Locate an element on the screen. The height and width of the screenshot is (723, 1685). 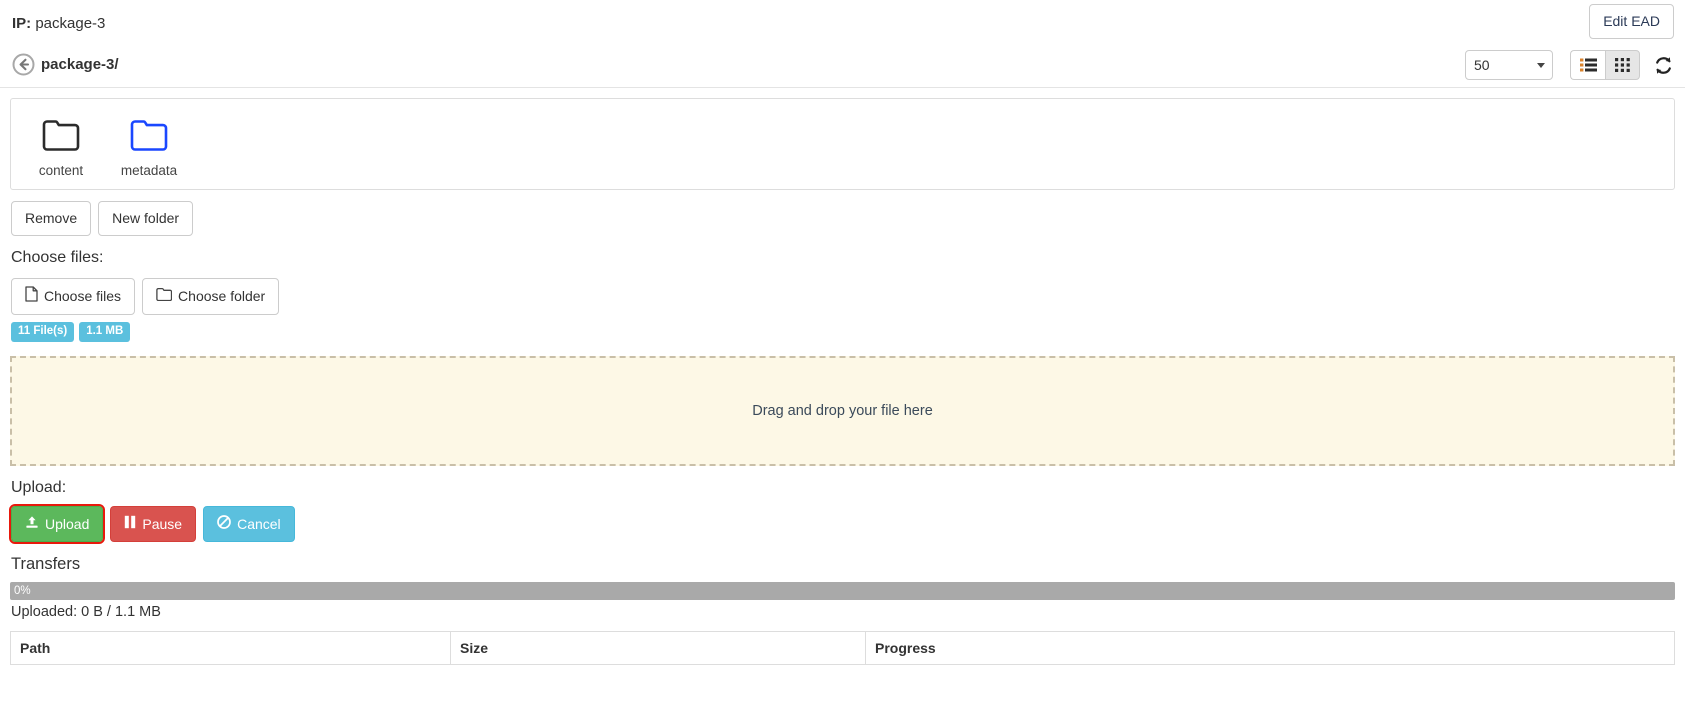
file-count-badge: 11 File(s) is located at coordinates (43, 331).